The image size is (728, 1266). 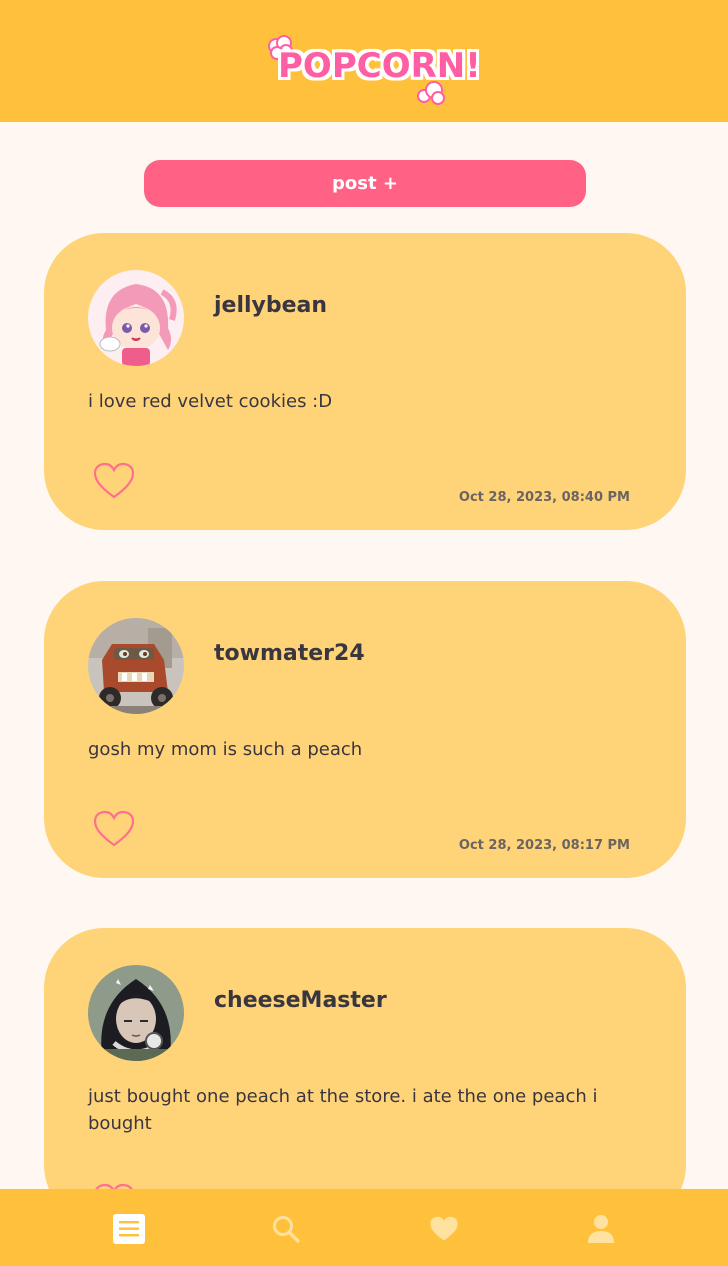 I want to click on nav-likes, so click(x=444, y=1229).